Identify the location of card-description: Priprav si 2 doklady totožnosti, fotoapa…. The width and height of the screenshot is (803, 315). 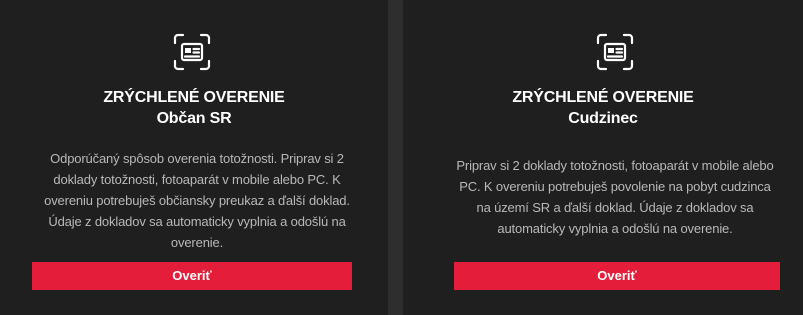
(615, 197).